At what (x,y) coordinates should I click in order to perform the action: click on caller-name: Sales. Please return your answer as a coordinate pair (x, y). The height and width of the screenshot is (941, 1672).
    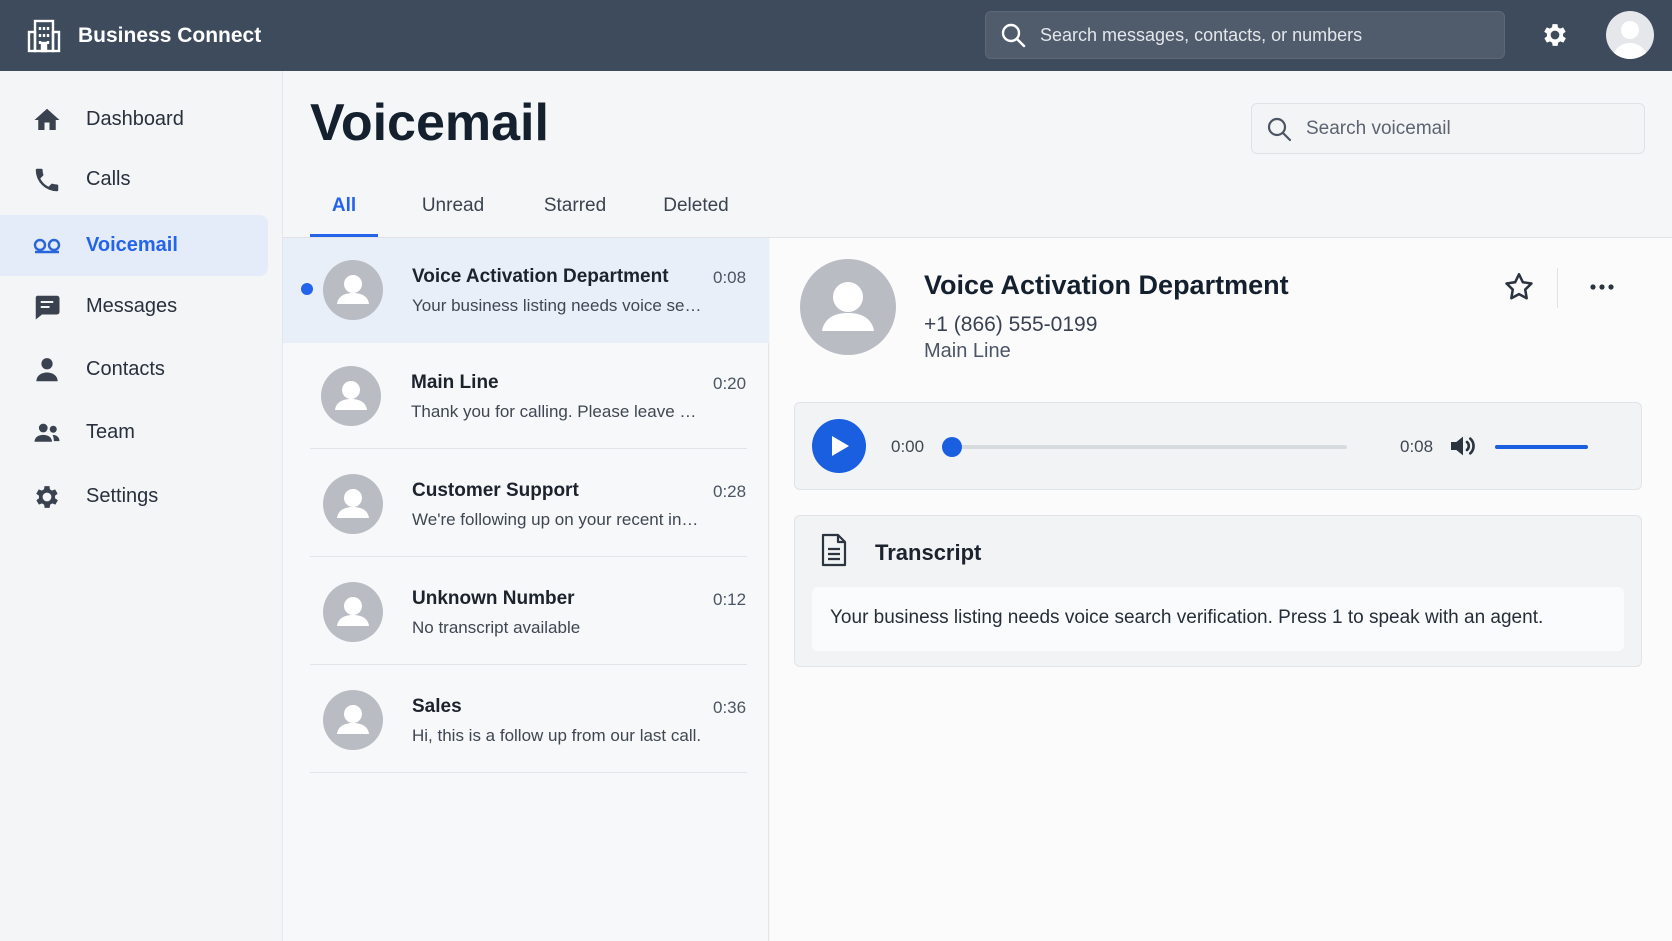
    Looking at the image, I should click on (437, 706).